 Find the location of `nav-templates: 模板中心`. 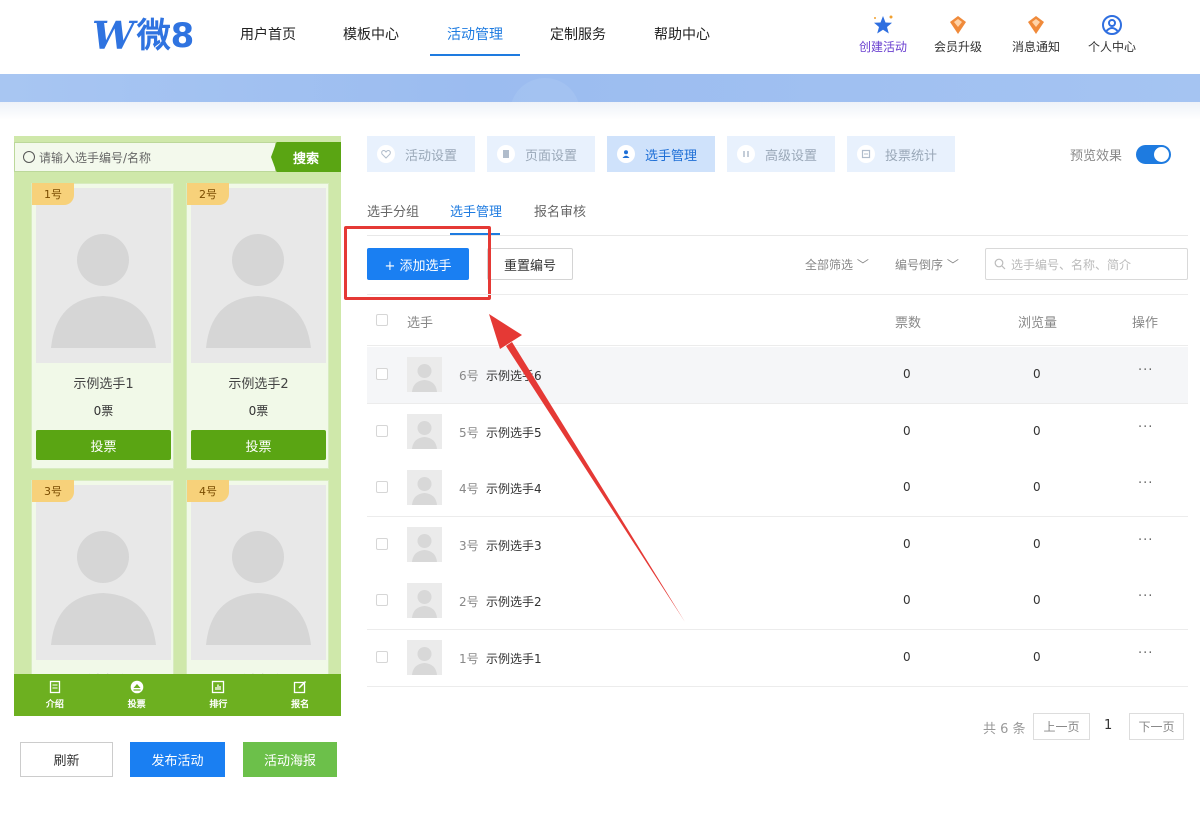

nav-templates: 模板中心 is located at coordinates (371, 34).